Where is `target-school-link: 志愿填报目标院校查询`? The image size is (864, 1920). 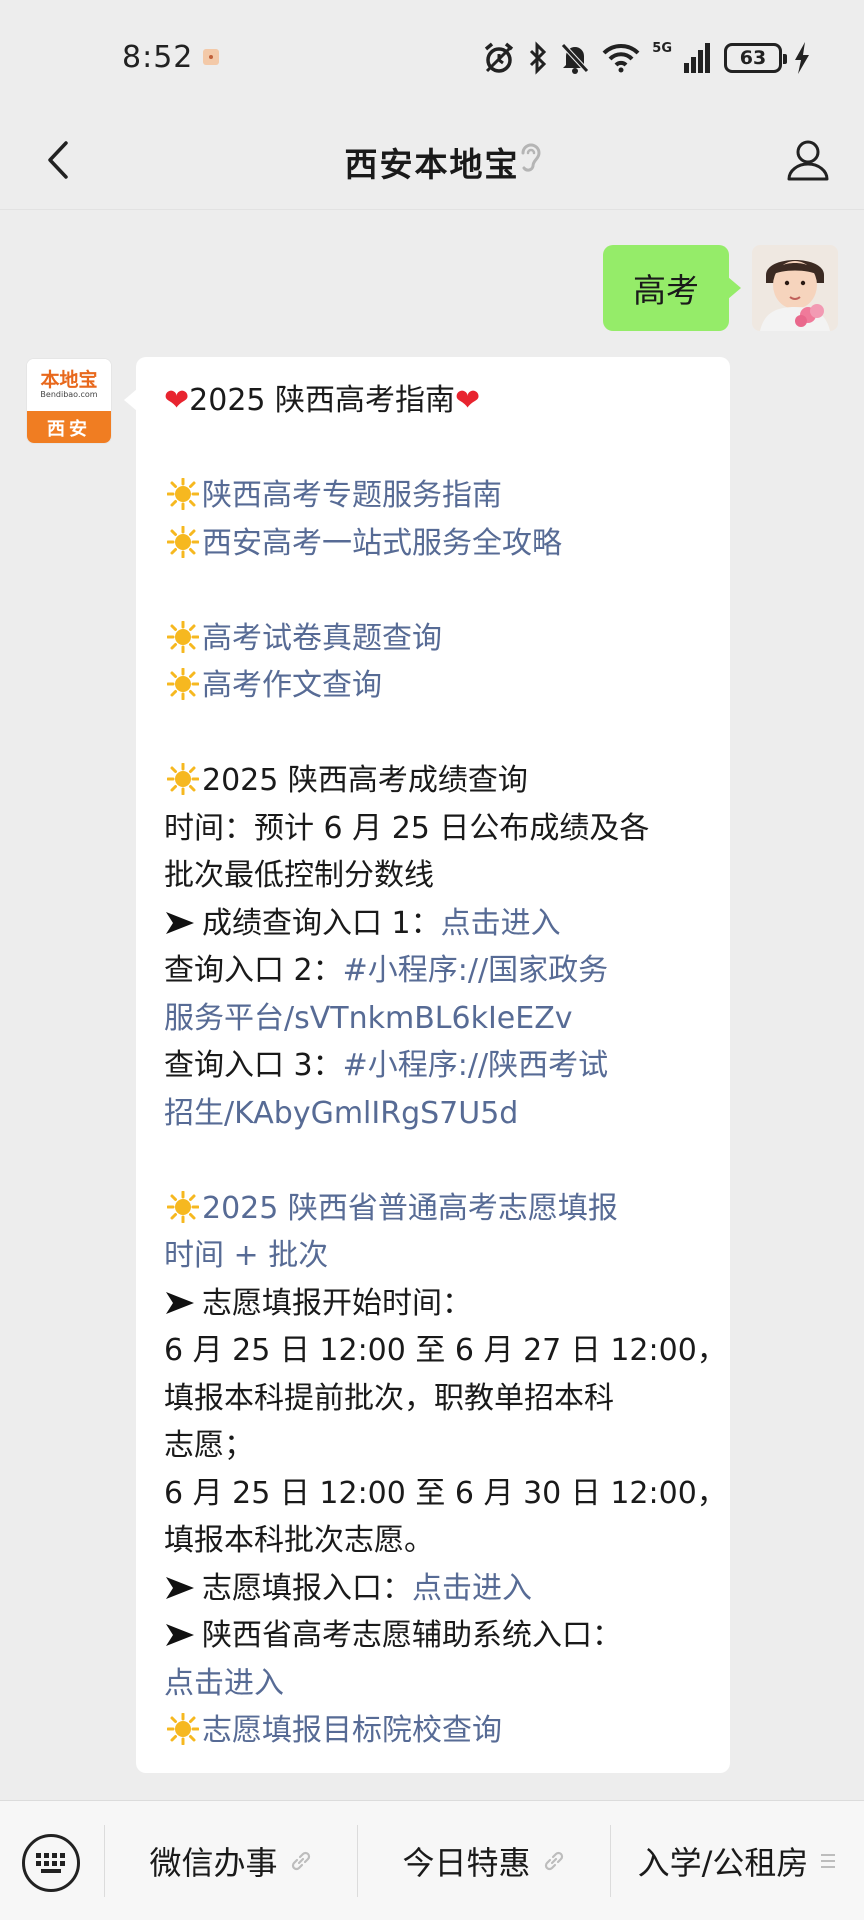
target-school-link: 志愿填报目标院校查询 is located at coordinates (352, 1730).